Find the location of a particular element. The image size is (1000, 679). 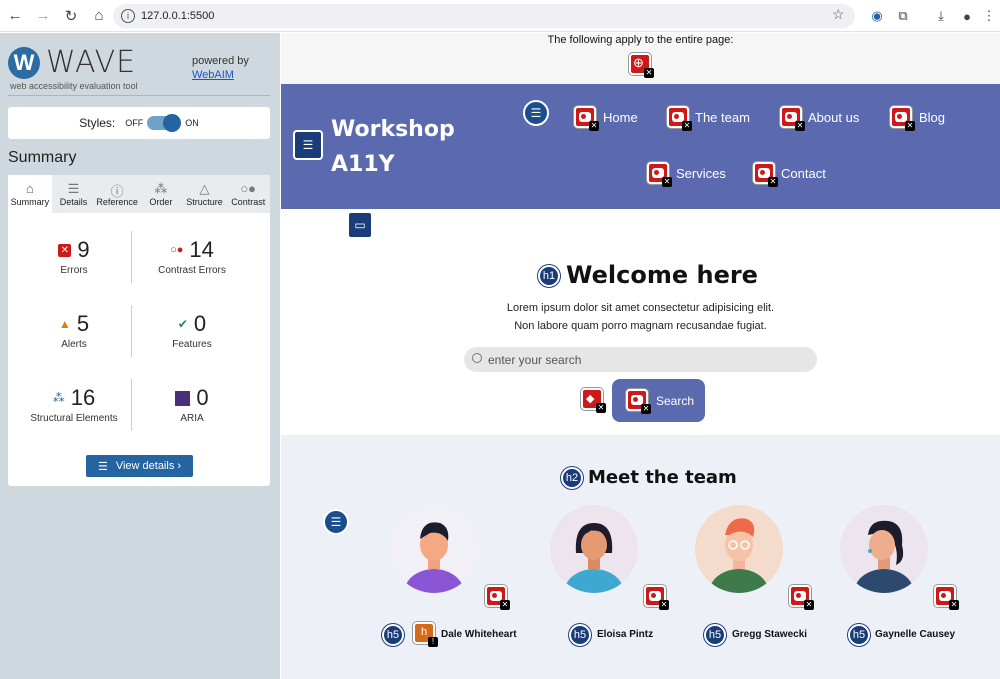

home-icon: ⌂ is located at coordinates (99, 16).